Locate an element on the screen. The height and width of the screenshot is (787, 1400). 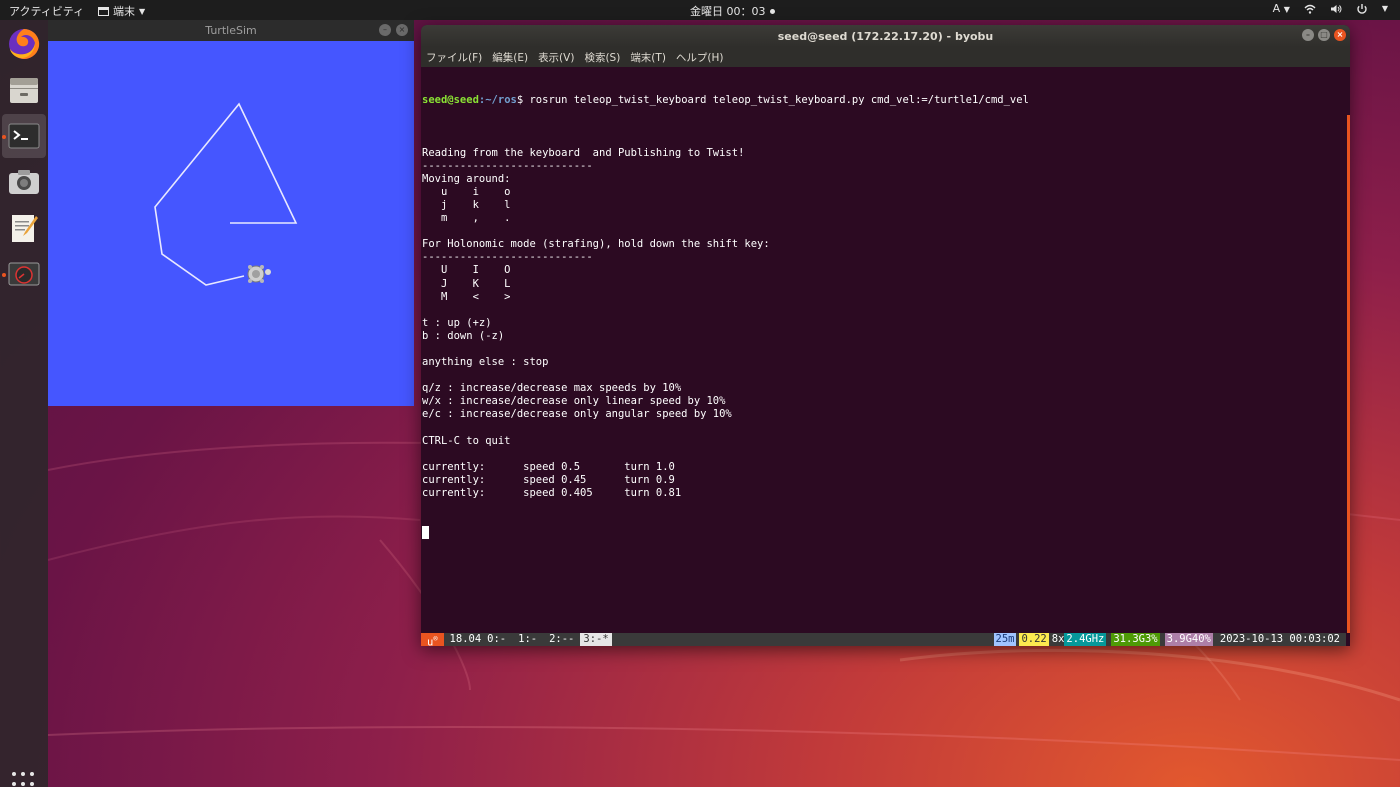
terminal-title: seed@seed (172.22.17.20) - byobu is located at coordinates (885, 36).